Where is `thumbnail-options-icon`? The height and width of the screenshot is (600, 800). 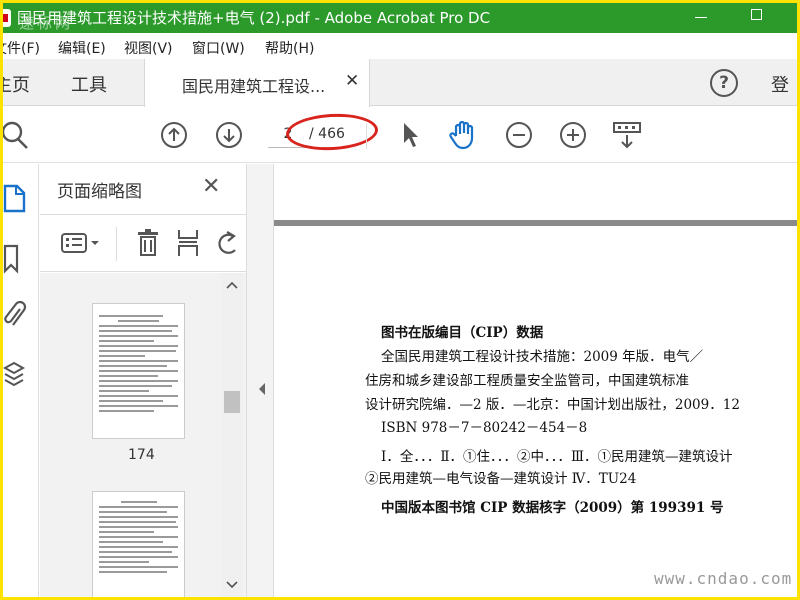 thumbnail-options-icon is located at coordinates (83, 244).